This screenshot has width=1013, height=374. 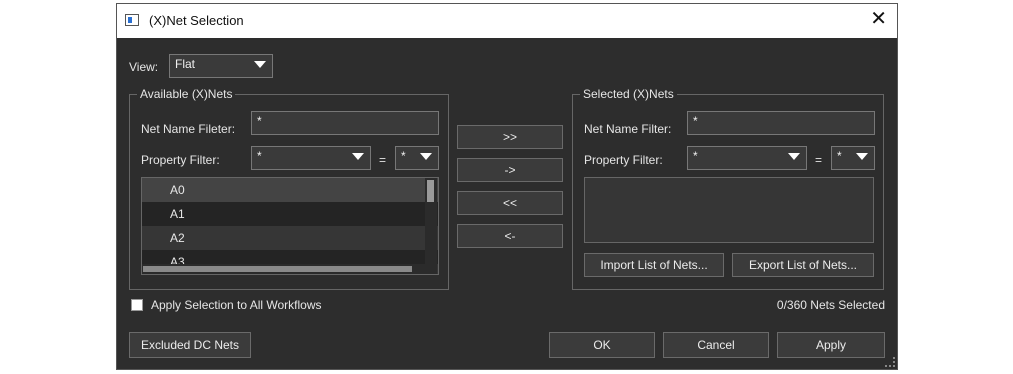 I want to click on list-item: A1, so click(x=290, y=214).